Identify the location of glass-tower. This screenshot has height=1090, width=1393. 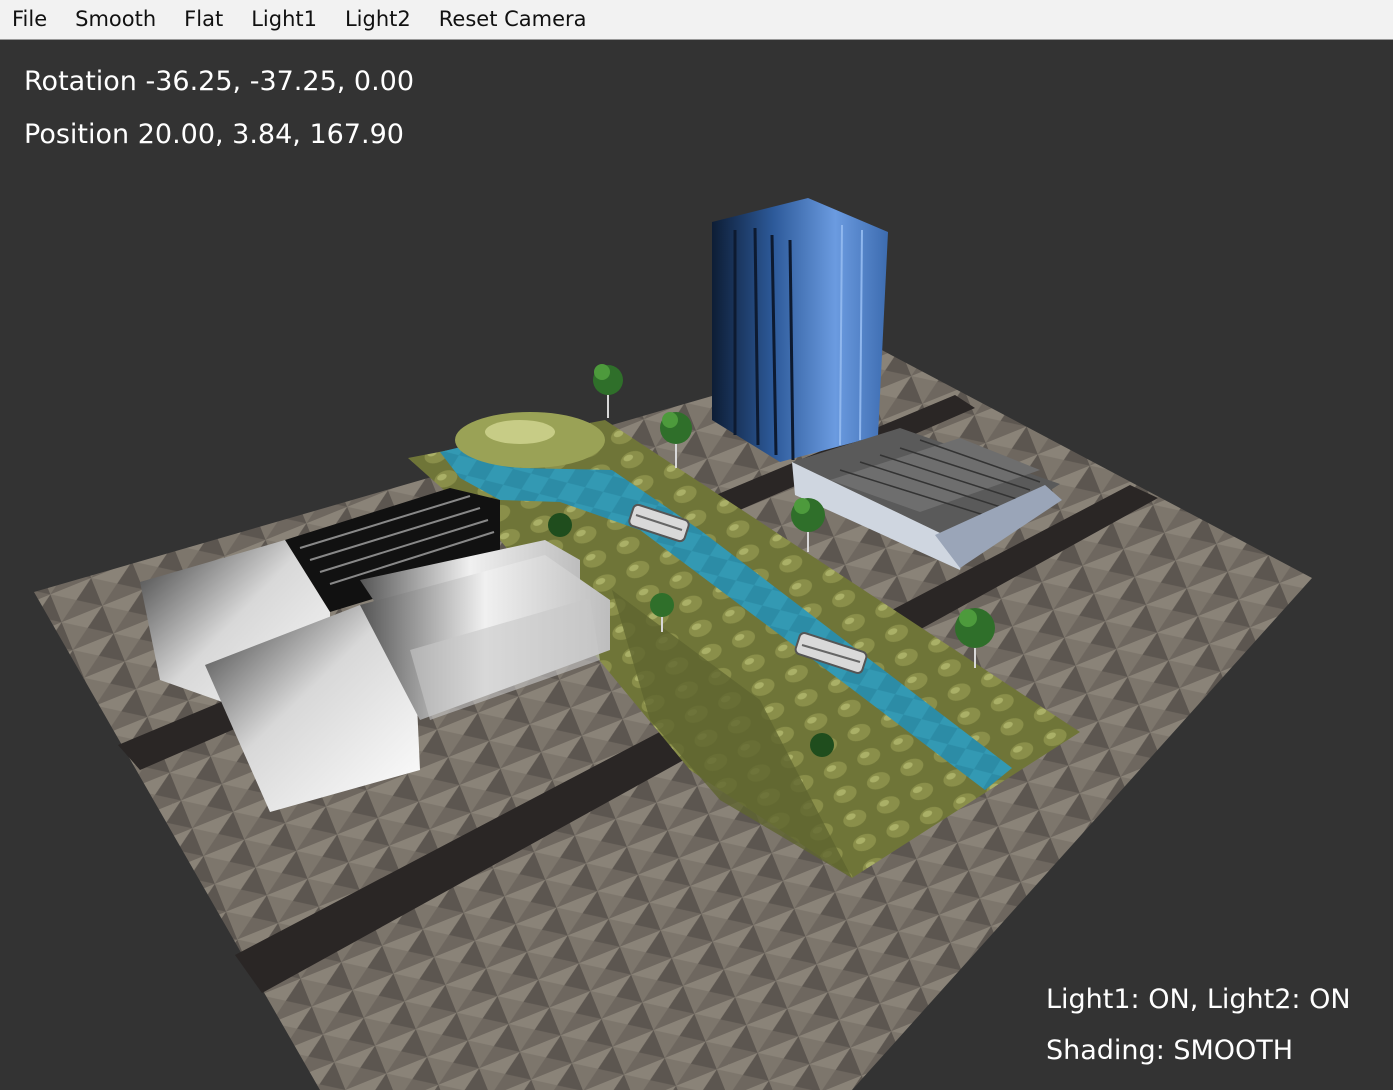
(800, 330).